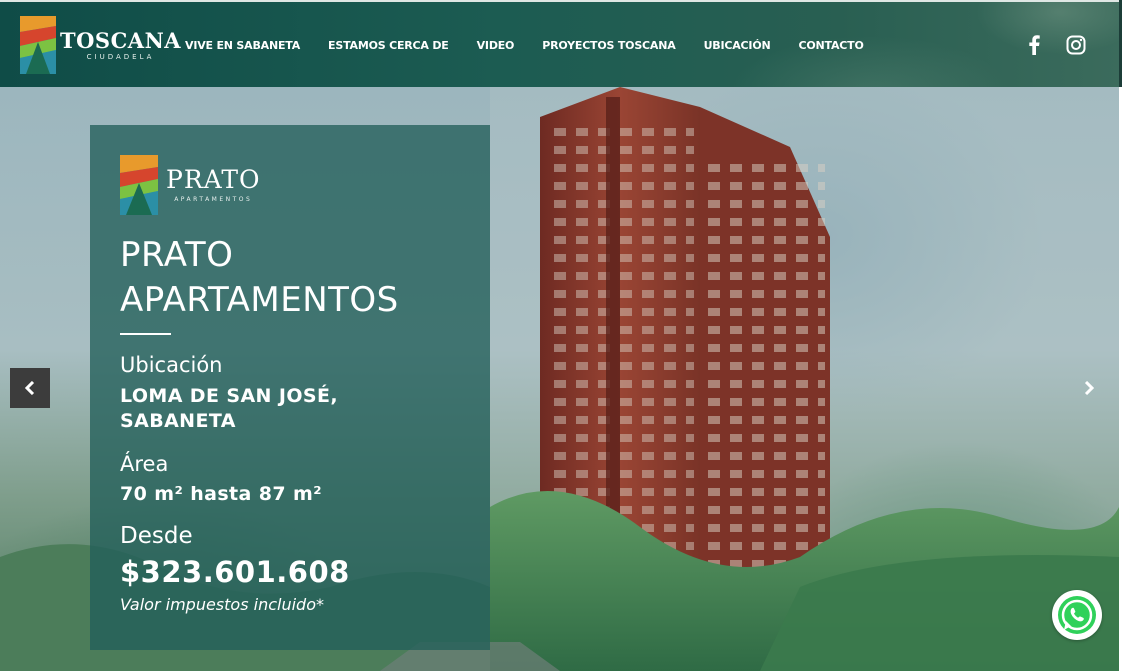 This screenshot has width=1125, height=671. I want to click on toscana-logo: TOSCANA CIUDADELA, so click(100, 45).